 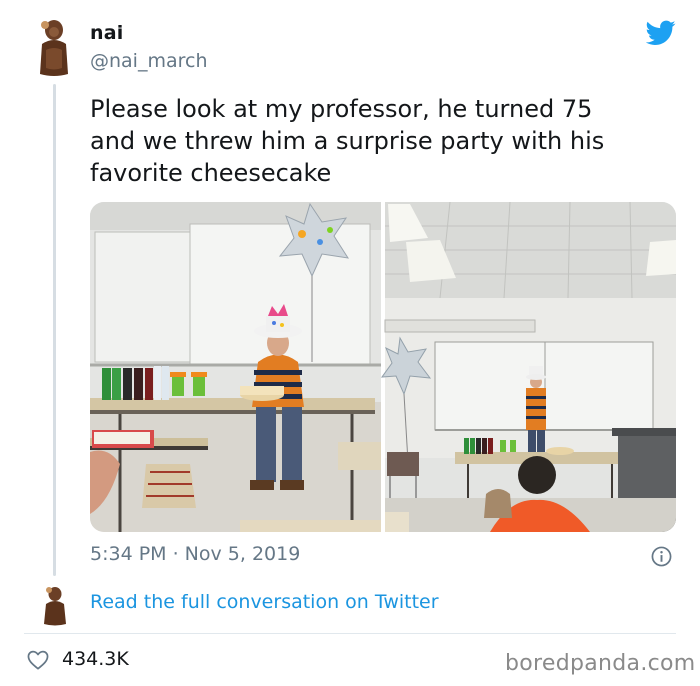 What do you see at coordinates (54, 330) in the screenshot?
I see `thread-line` at bounding box center [54, 330].